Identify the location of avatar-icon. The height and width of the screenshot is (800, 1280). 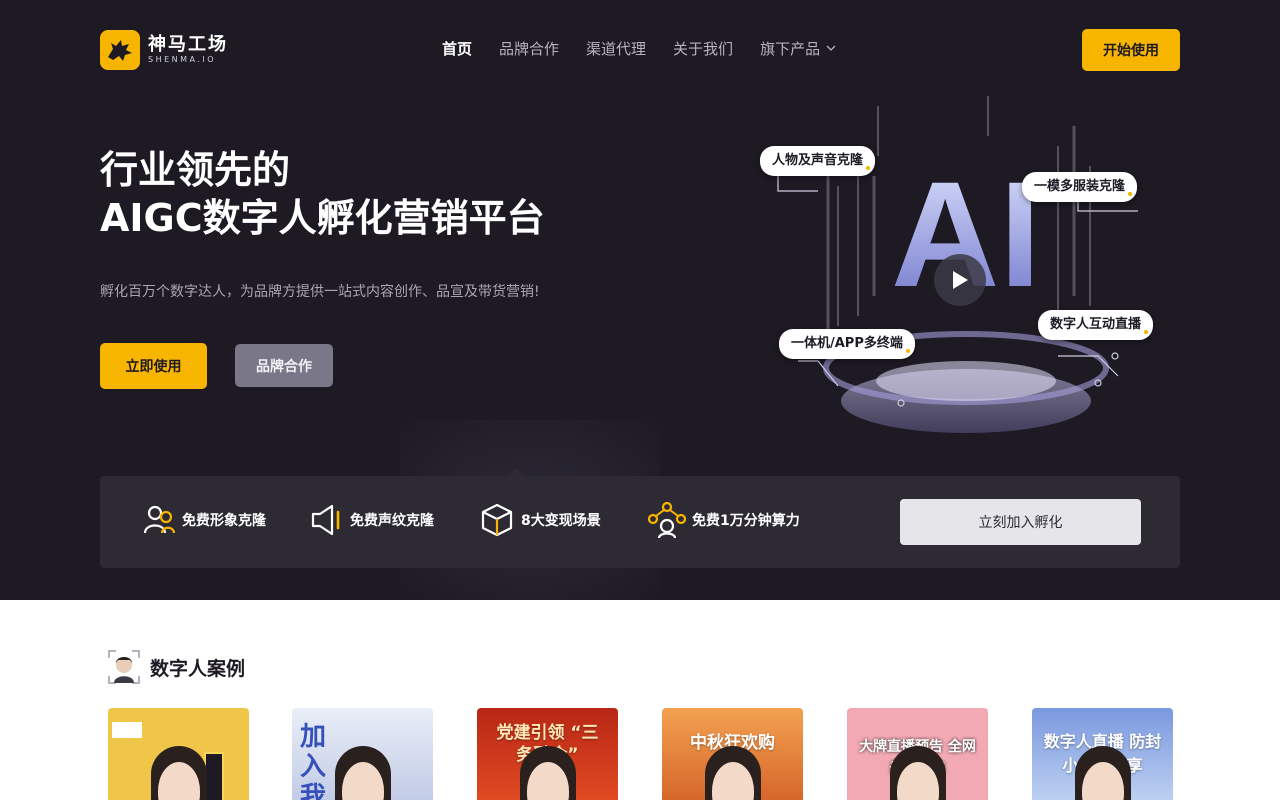
(124, 667).